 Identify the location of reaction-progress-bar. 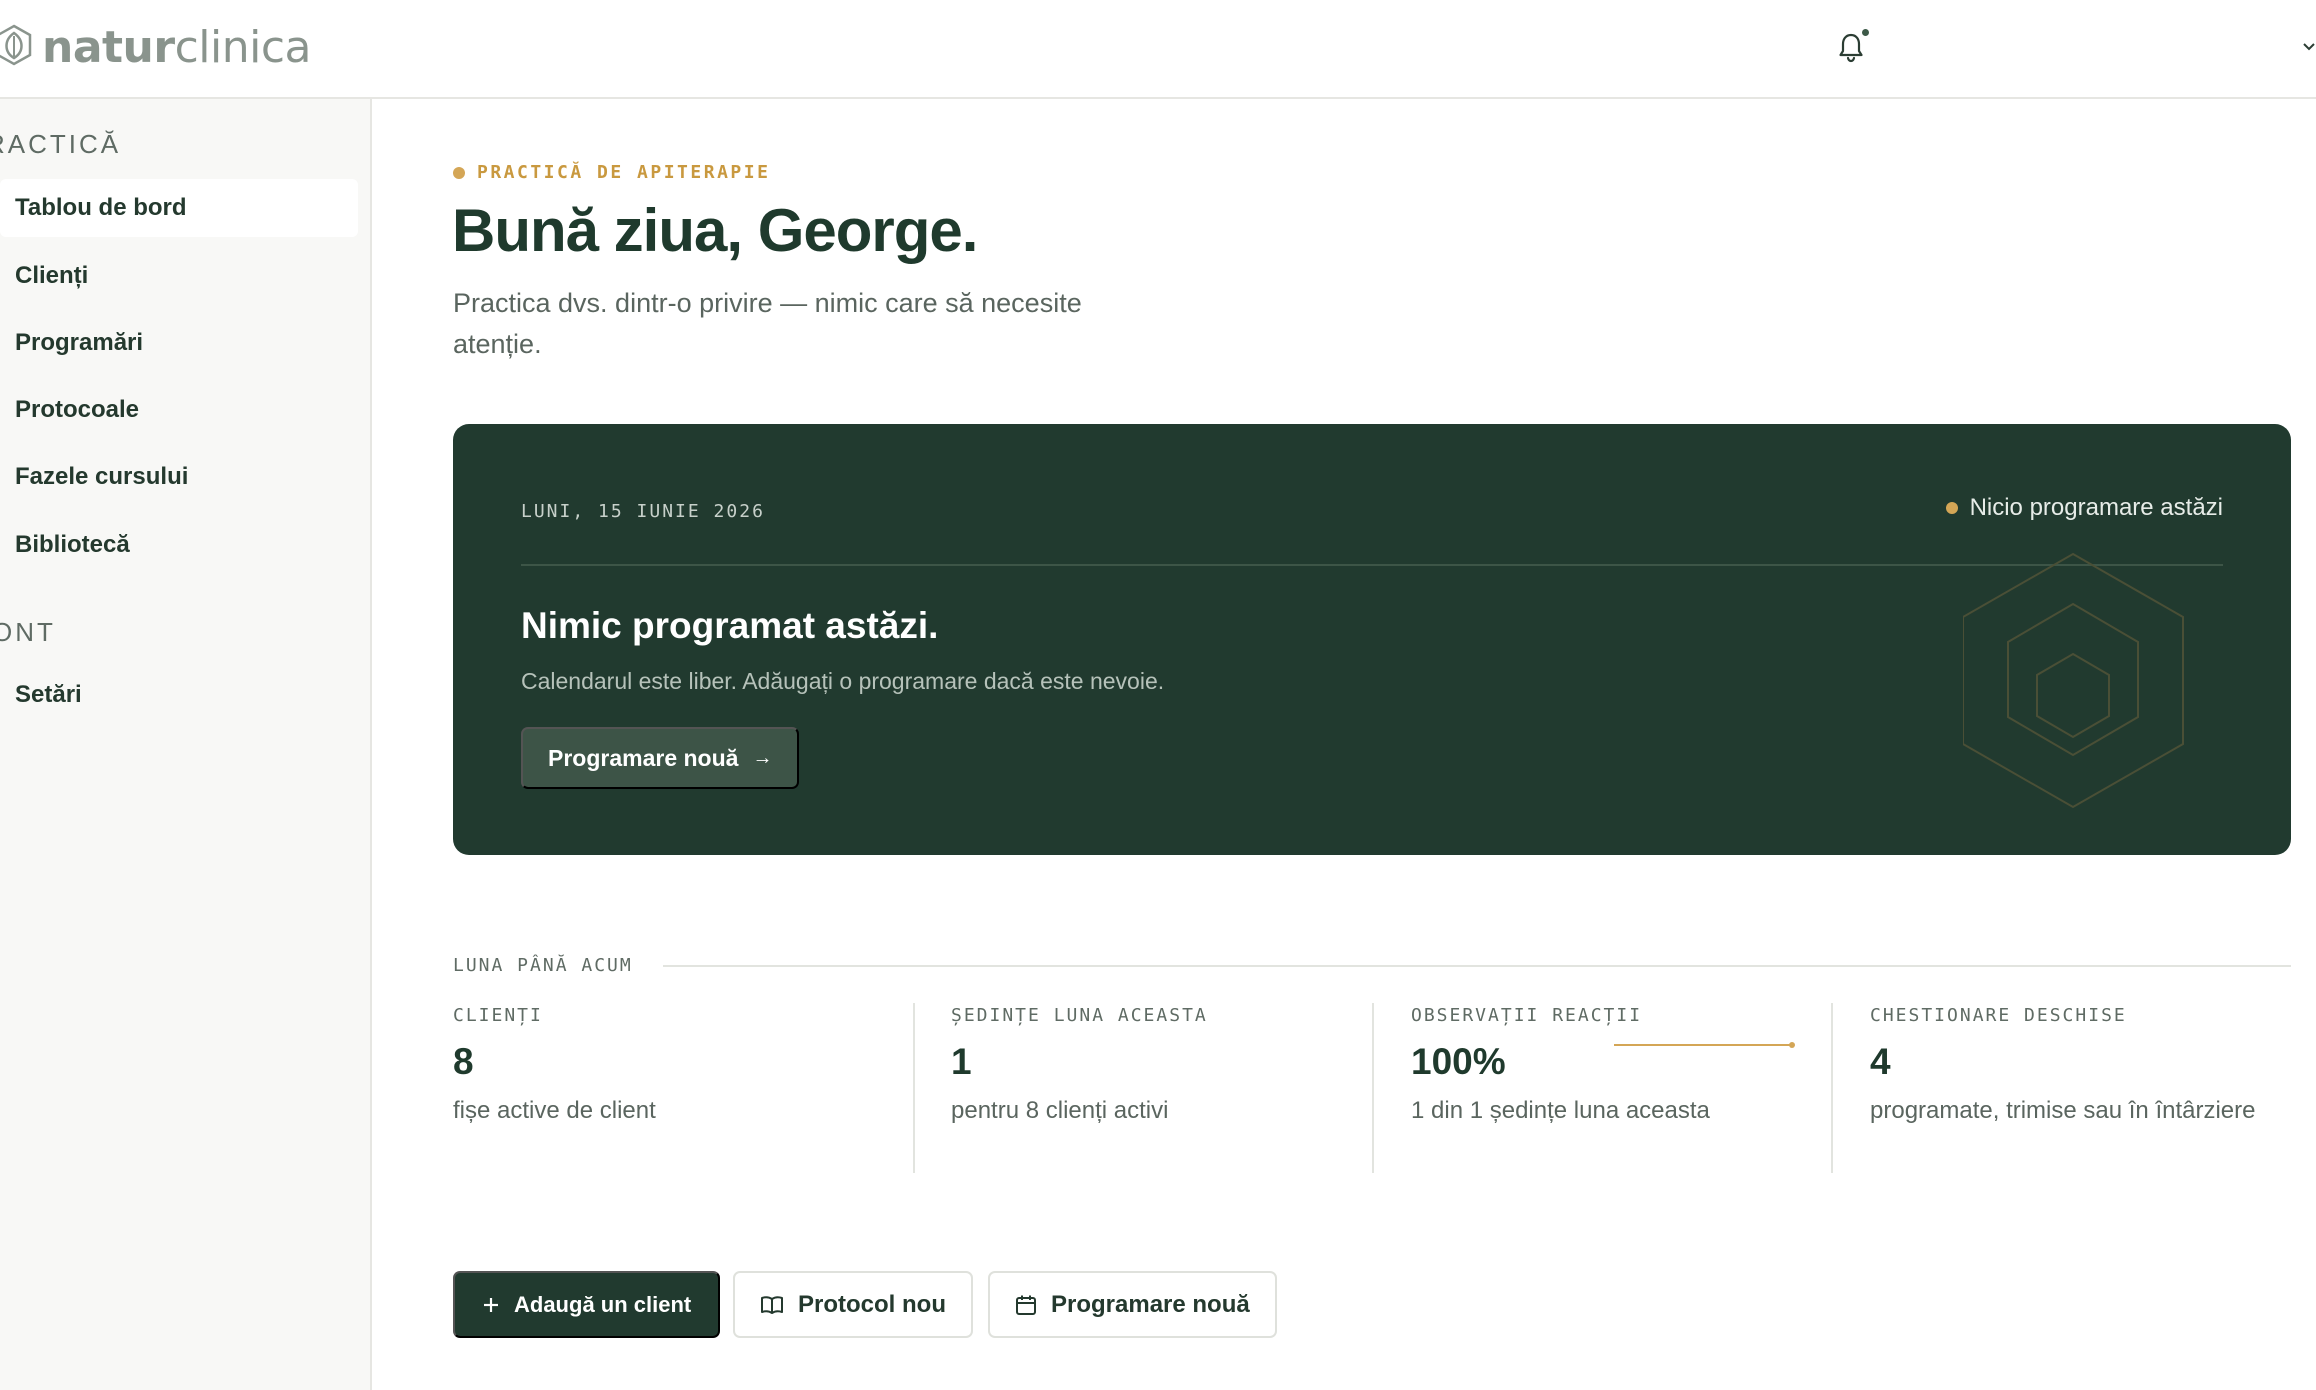
(1704, 1045).